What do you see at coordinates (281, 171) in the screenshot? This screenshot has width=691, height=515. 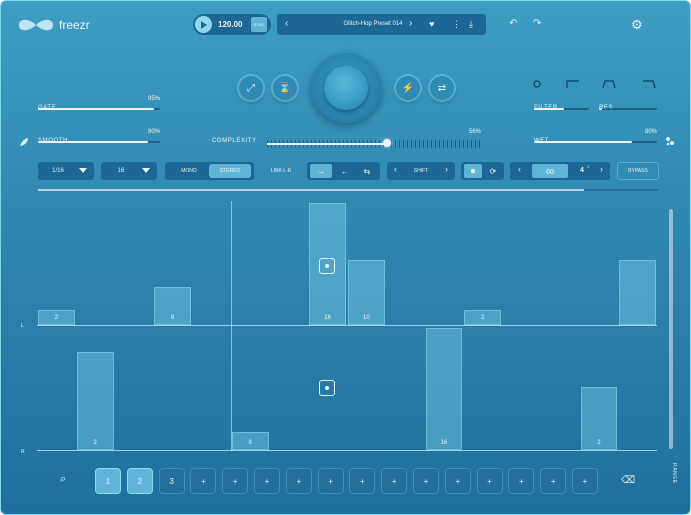 I see `link-lr-button: LINK L-R` at bounding box center [281, 171].